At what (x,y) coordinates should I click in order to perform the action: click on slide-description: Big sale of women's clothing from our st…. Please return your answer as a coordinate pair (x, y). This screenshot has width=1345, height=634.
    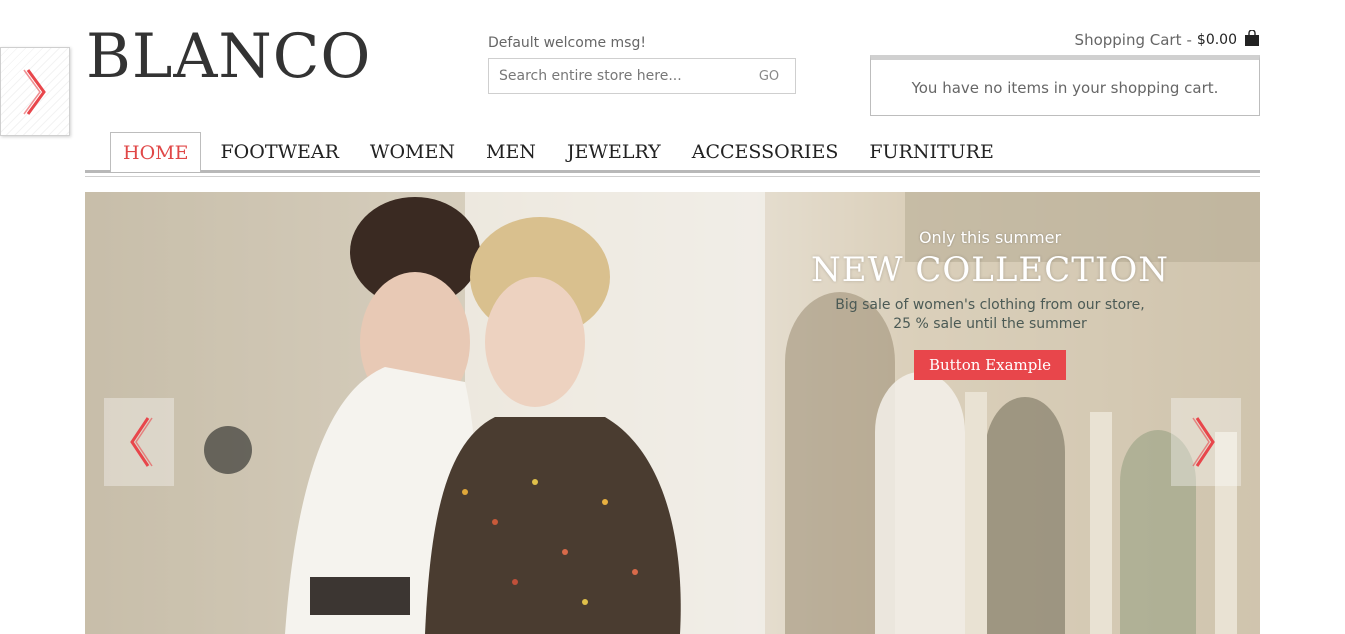
    Looking at the image, I should click on (990, 315).